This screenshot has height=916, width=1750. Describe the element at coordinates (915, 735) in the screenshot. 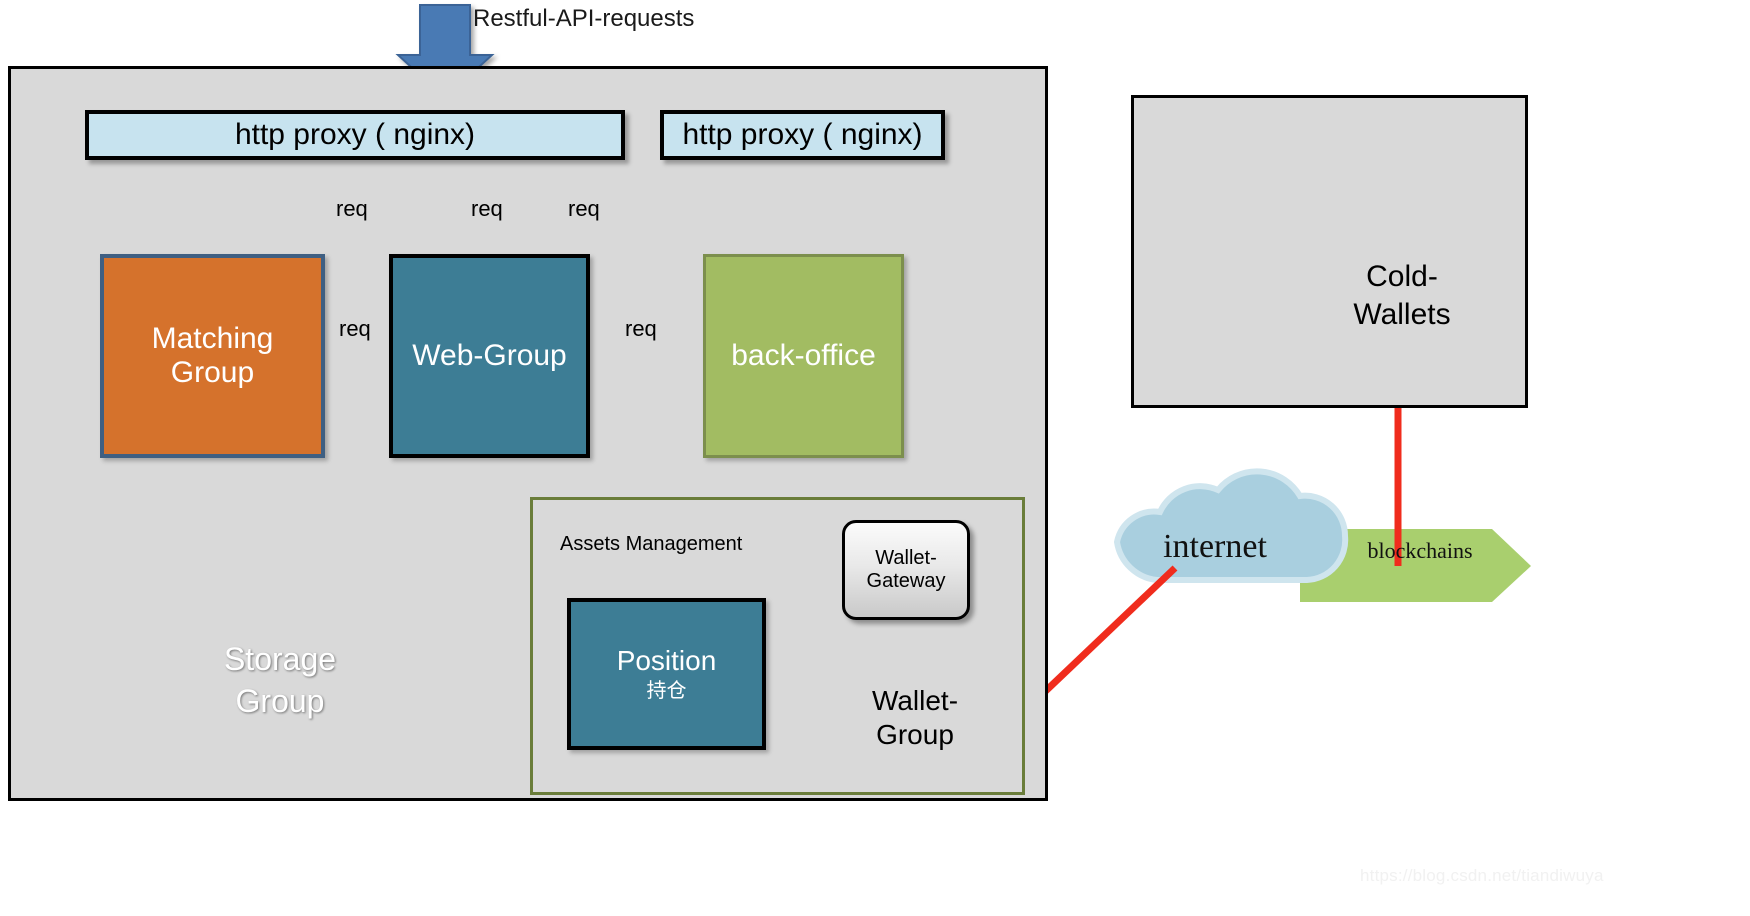

I see `wallet-group-label-line2: Group` at that location.